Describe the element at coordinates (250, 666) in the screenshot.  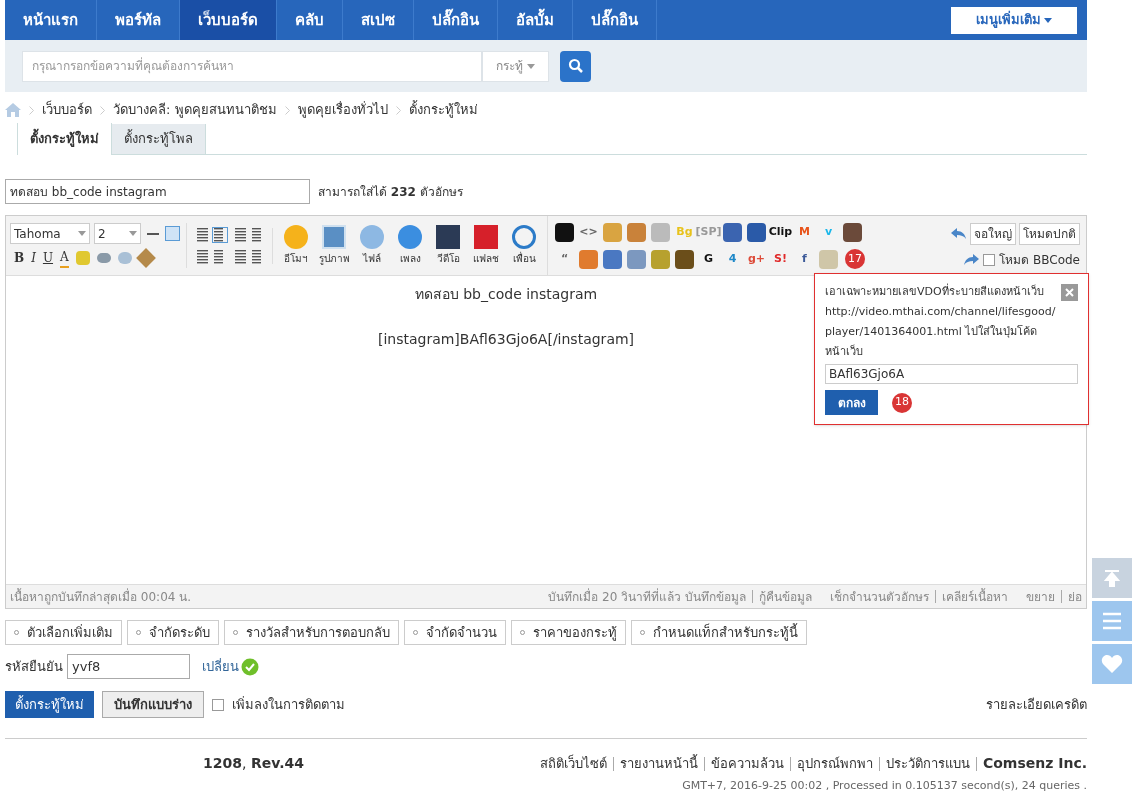
I see `check-icon` at that location.